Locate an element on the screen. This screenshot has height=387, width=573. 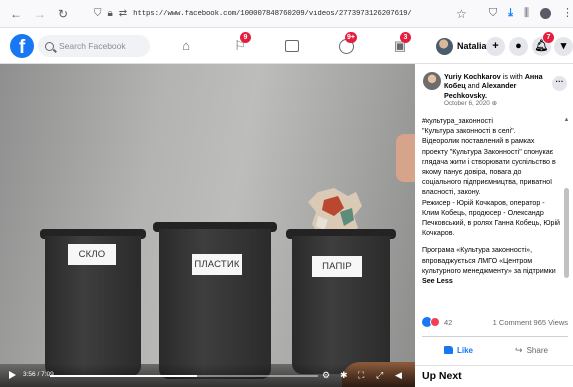
play-icon is located at coordinates (12, 375).